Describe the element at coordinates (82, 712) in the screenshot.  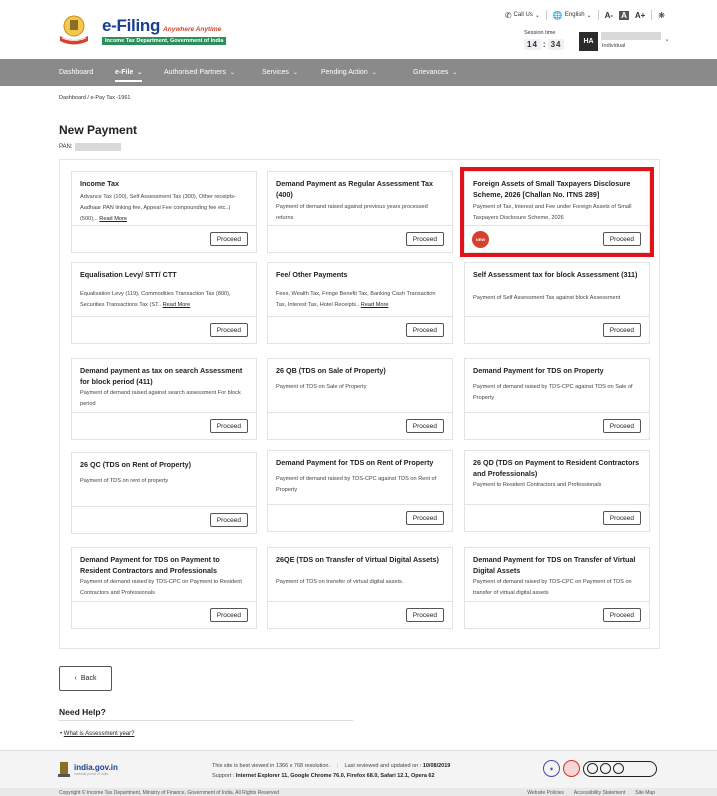
I see `need-help-heading: Need Help?` at that location.